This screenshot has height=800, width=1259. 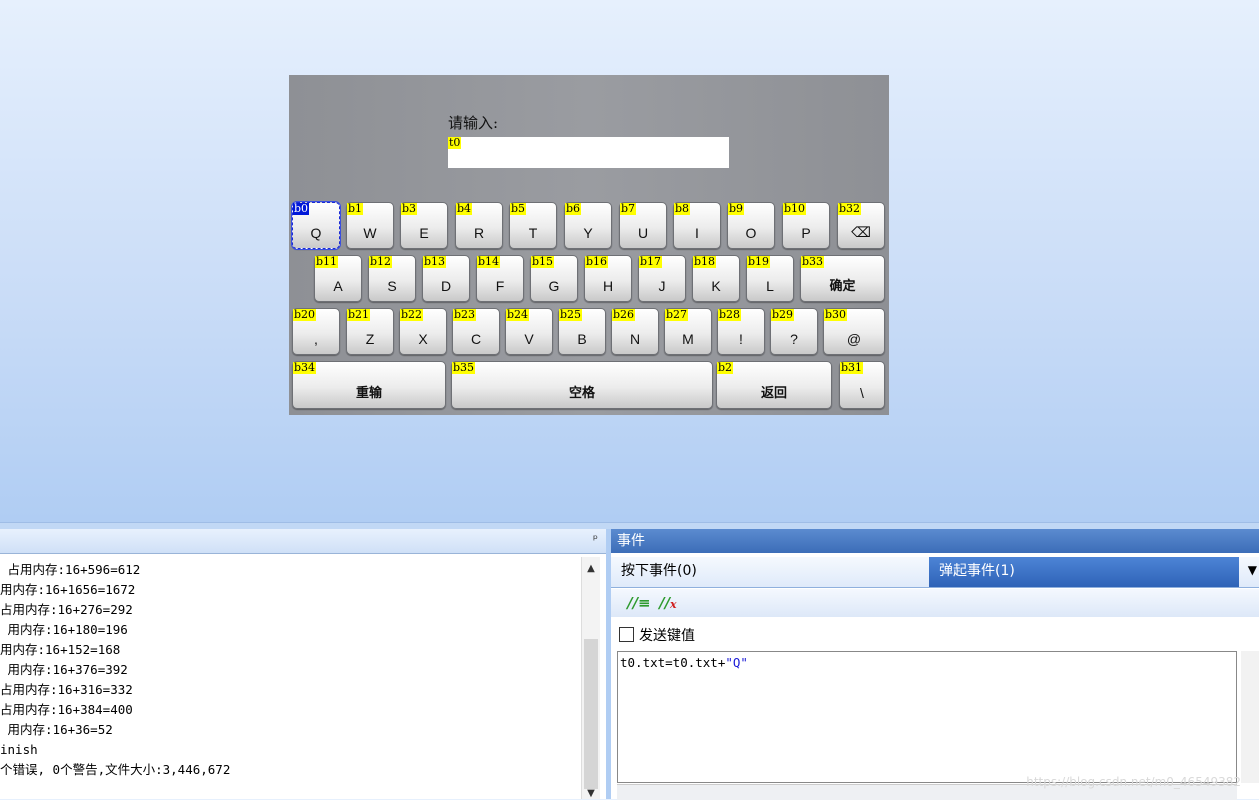 What do you see at coordinates (529, 331) in the screenshot?
I see `key-b24: b24 V` at bounding box center [529, 331].